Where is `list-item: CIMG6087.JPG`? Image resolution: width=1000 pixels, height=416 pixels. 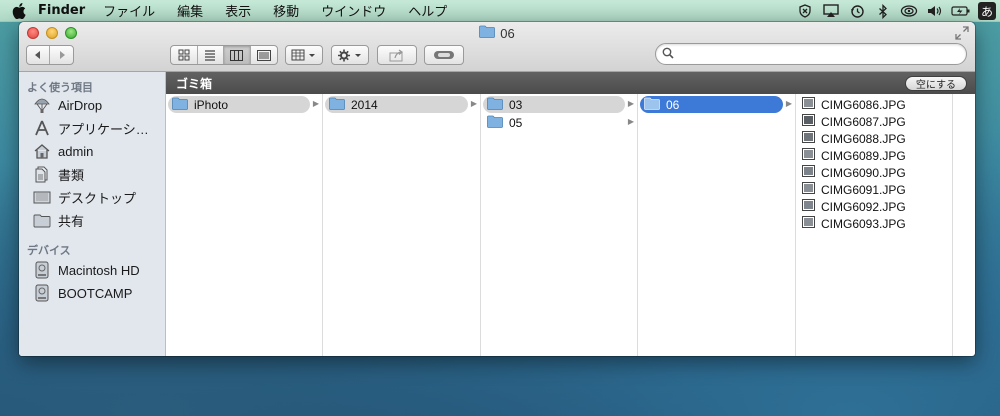 list-item: CIMG6087.JPG is located at coordinates (854, 121).